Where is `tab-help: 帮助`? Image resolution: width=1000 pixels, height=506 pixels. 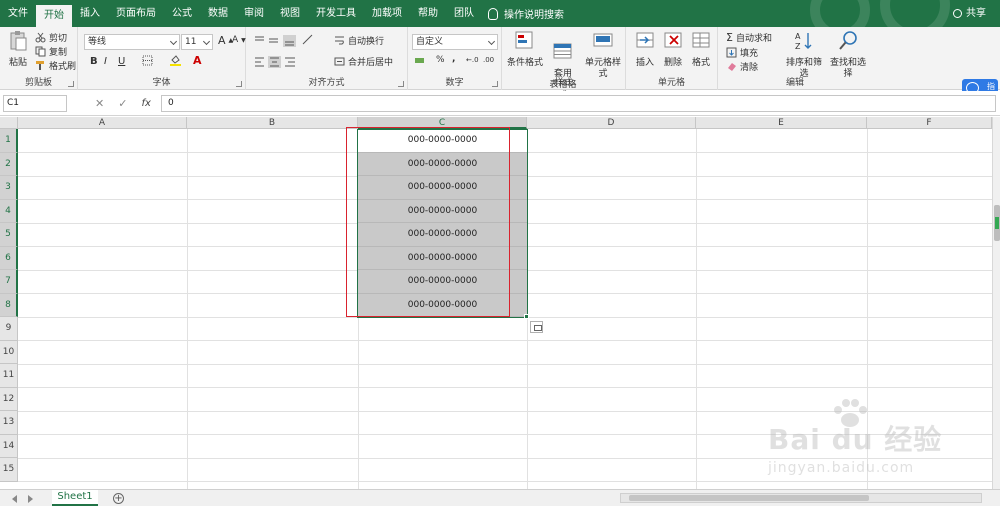
tab-help: 帮助 is located at coordinates (428, 13).